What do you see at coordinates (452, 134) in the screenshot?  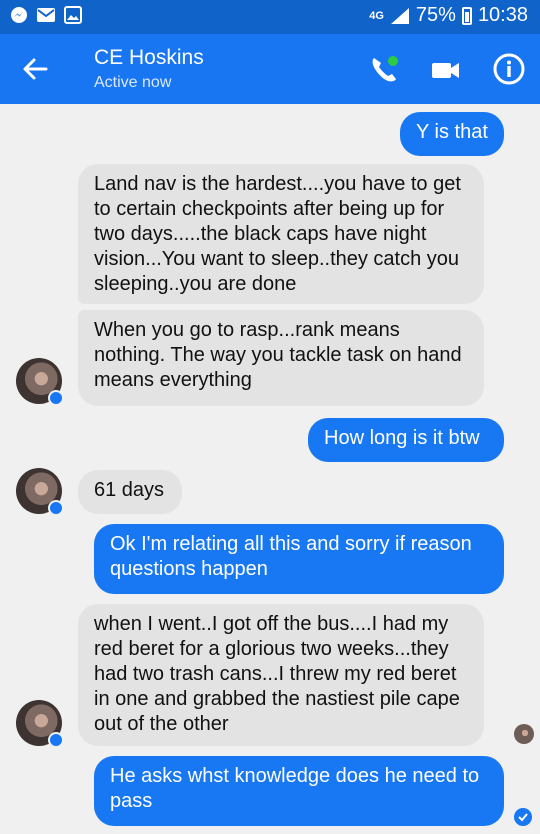 I see `message-bubble-outgoing: Y is that` at bounding box center [452, 134].